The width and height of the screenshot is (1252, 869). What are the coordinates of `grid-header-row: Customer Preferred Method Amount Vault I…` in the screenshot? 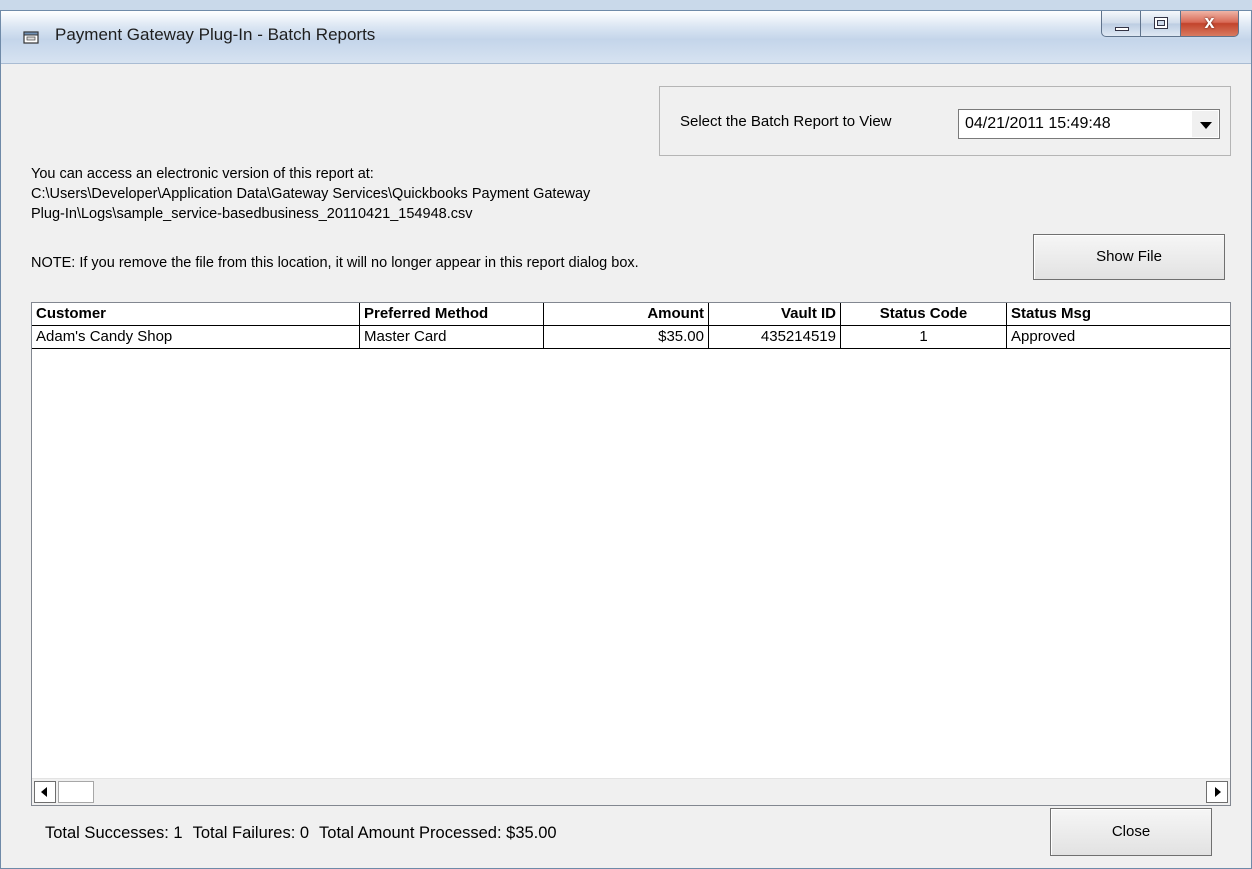 It's located at (631, 314).